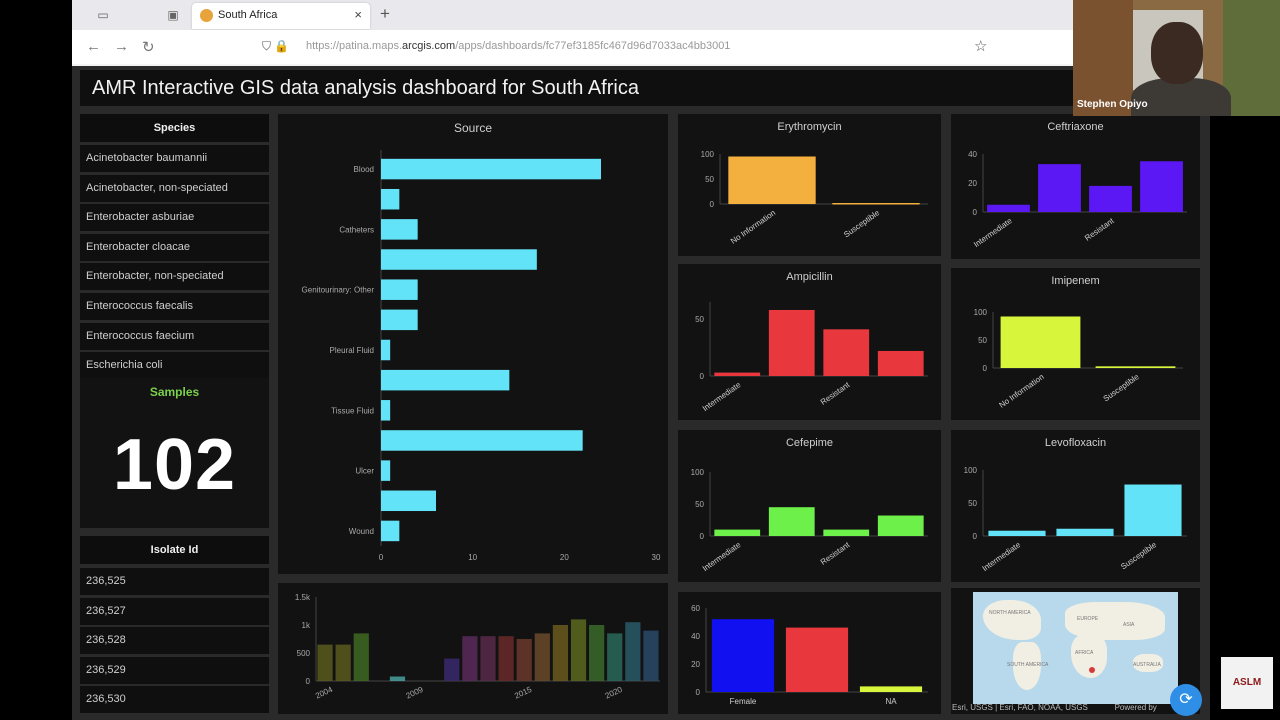 This screenshot has width=1280, height=720. What do you see at coordinates (121, 46) in the screenshot?
I see `forward-icon: →` at bounding box center [121, 46].